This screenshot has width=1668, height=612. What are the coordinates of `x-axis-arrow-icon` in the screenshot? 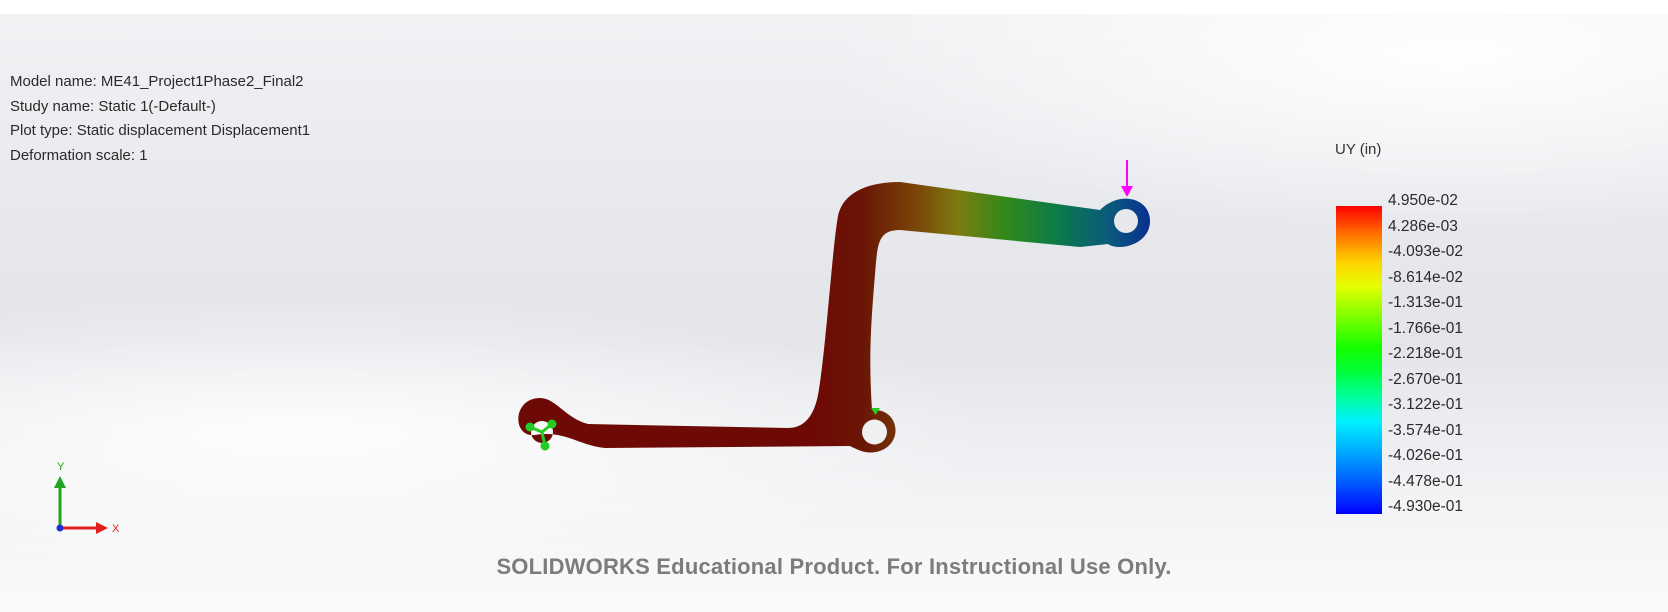 It's located at (102, 528).